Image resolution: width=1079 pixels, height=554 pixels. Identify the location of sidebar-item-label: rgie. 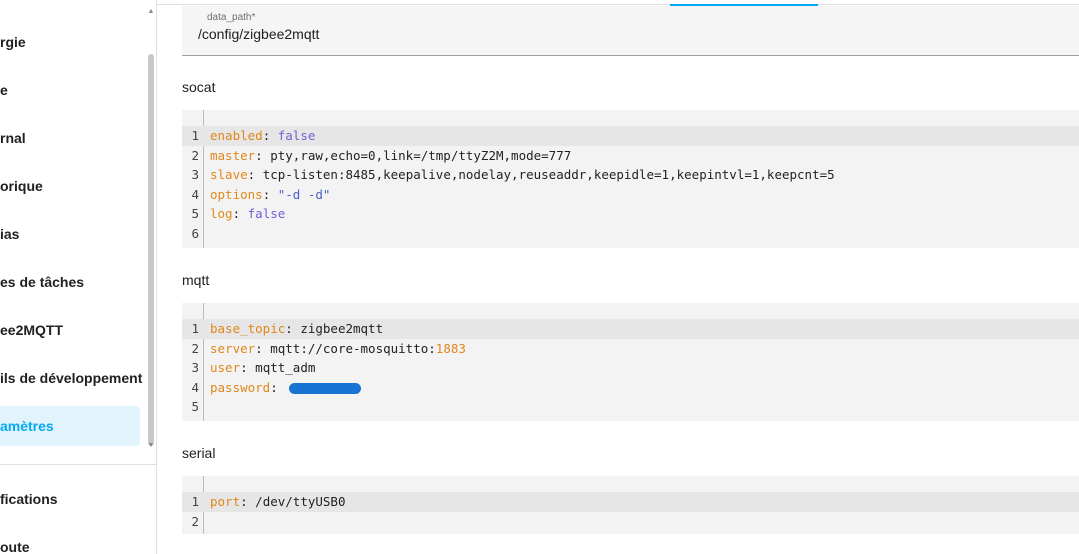
(13, 42).